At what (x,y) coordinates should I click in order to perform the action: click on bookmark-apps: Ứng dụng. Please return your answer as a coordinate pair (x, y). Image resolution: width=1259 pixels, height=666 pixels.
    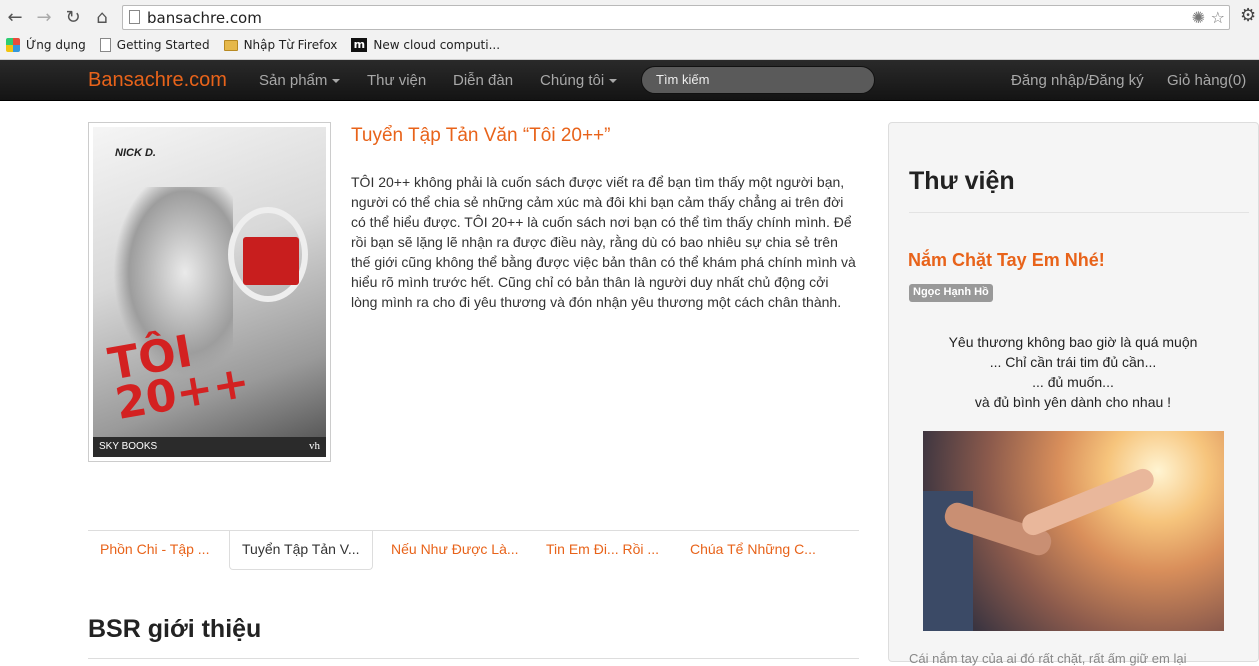
    Looking at the image, I should click on (46, 45).